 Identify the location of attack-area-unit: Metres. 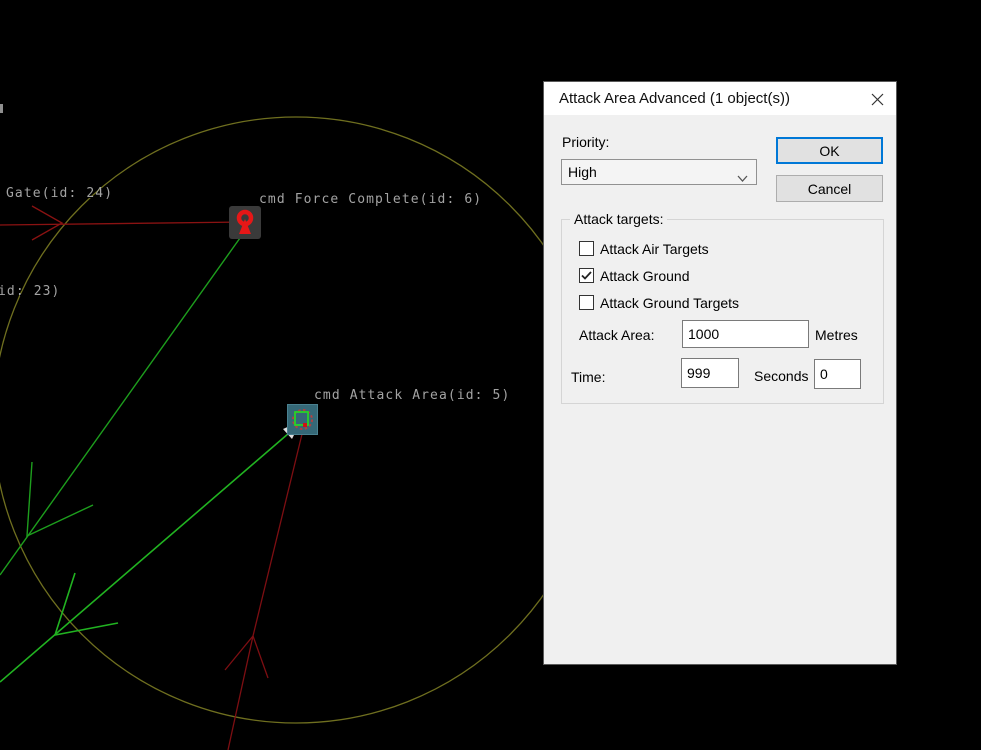
(836, 335).